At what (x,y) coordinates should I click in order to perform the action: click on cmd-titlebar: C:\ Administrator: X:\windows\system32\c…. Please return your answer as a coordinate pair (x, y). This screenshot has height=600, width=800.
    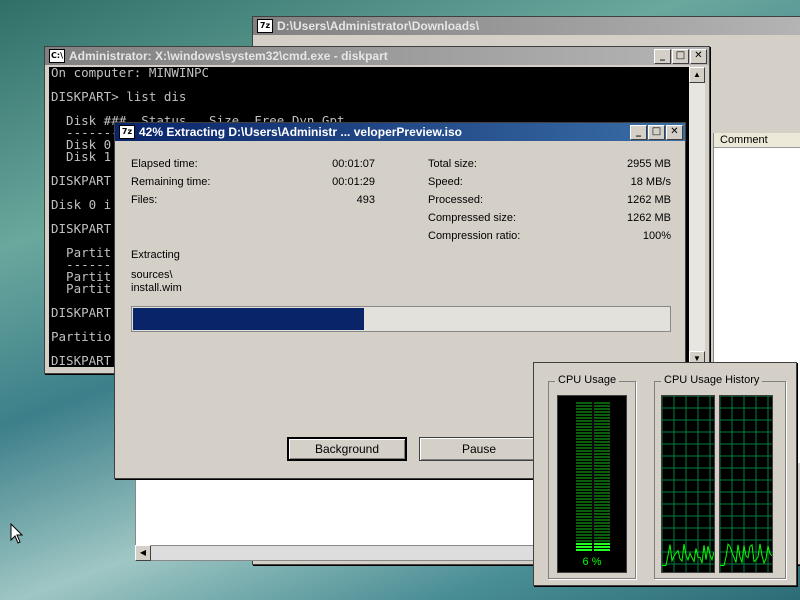
    Looking at the image, I should click on (377, 56).